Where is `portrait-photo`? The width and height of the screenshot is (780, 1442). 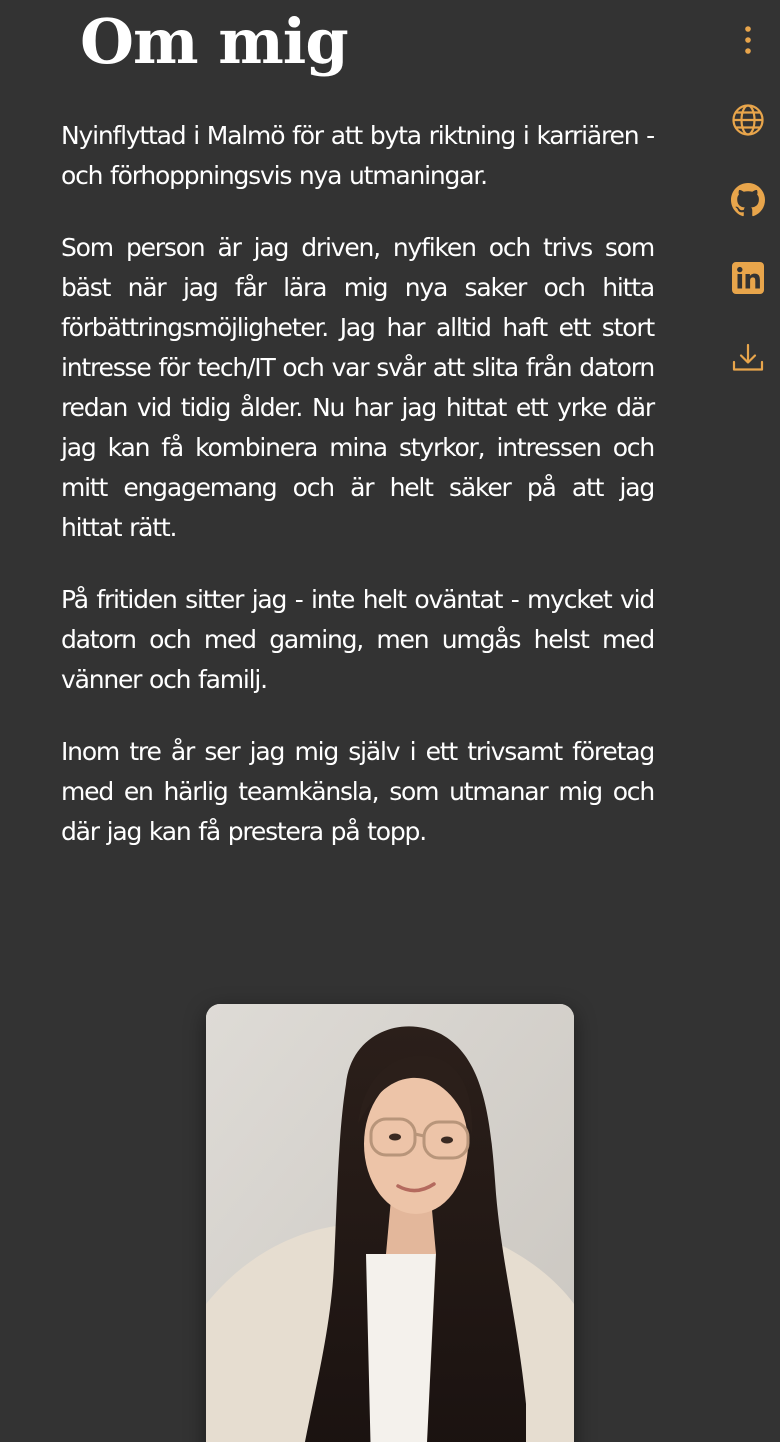
portrait-photo is located at coordinates (390, 1223).